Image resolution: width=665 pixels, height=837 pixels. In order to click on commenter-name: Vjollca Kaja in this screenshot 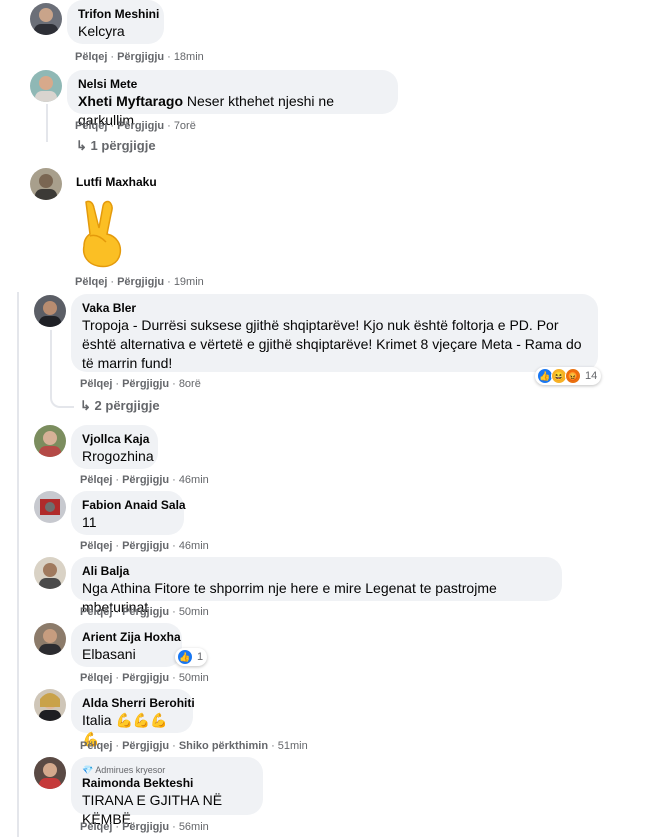, I will do `click(115, 439)`.